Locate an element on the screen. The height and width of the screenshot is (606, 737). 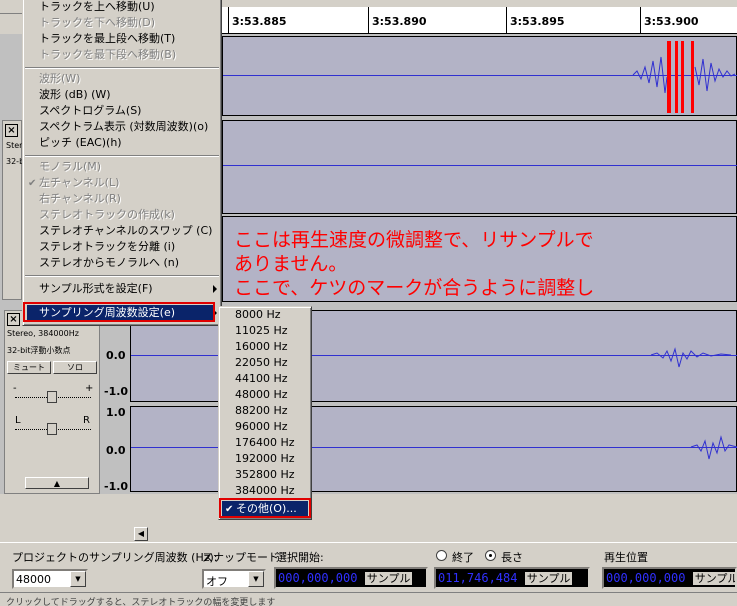
status-text: クリックしてドラッグすると、ステレオトラックの幅を変更します is located at coordinates (141, 602).